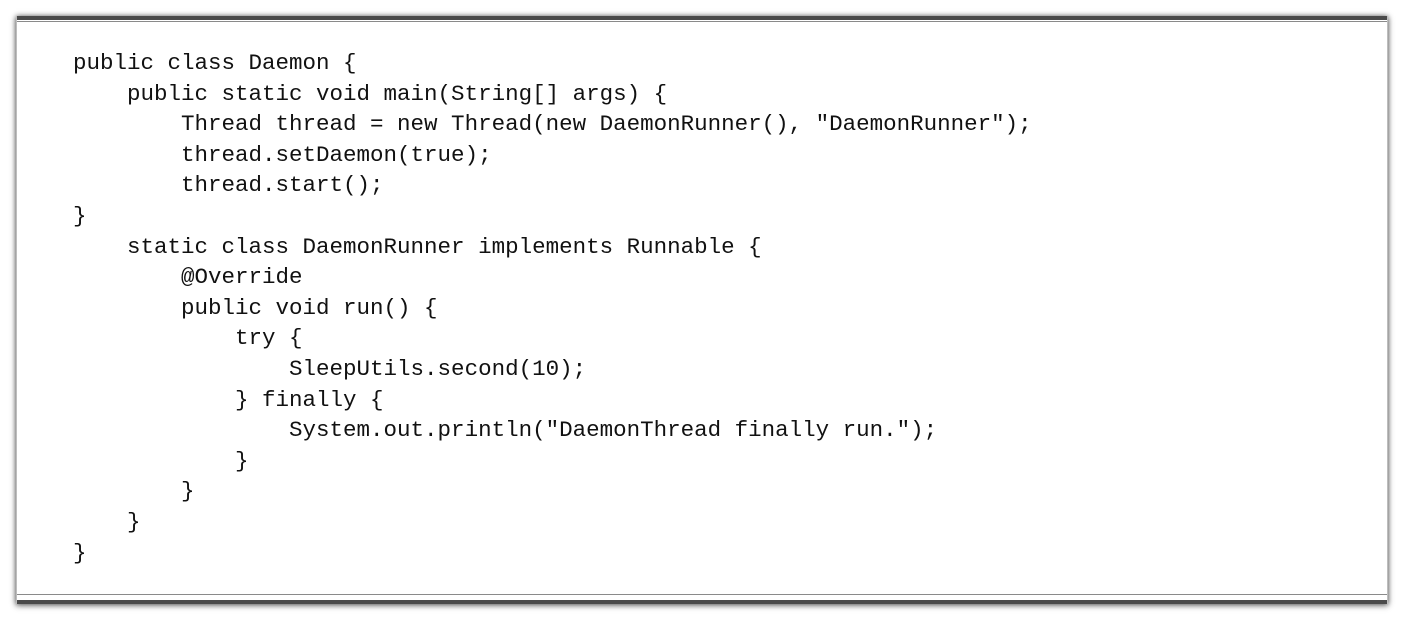 This screenshot has height=622, width=1404. I want to click on code-line: } finally {, so click(228, 399).